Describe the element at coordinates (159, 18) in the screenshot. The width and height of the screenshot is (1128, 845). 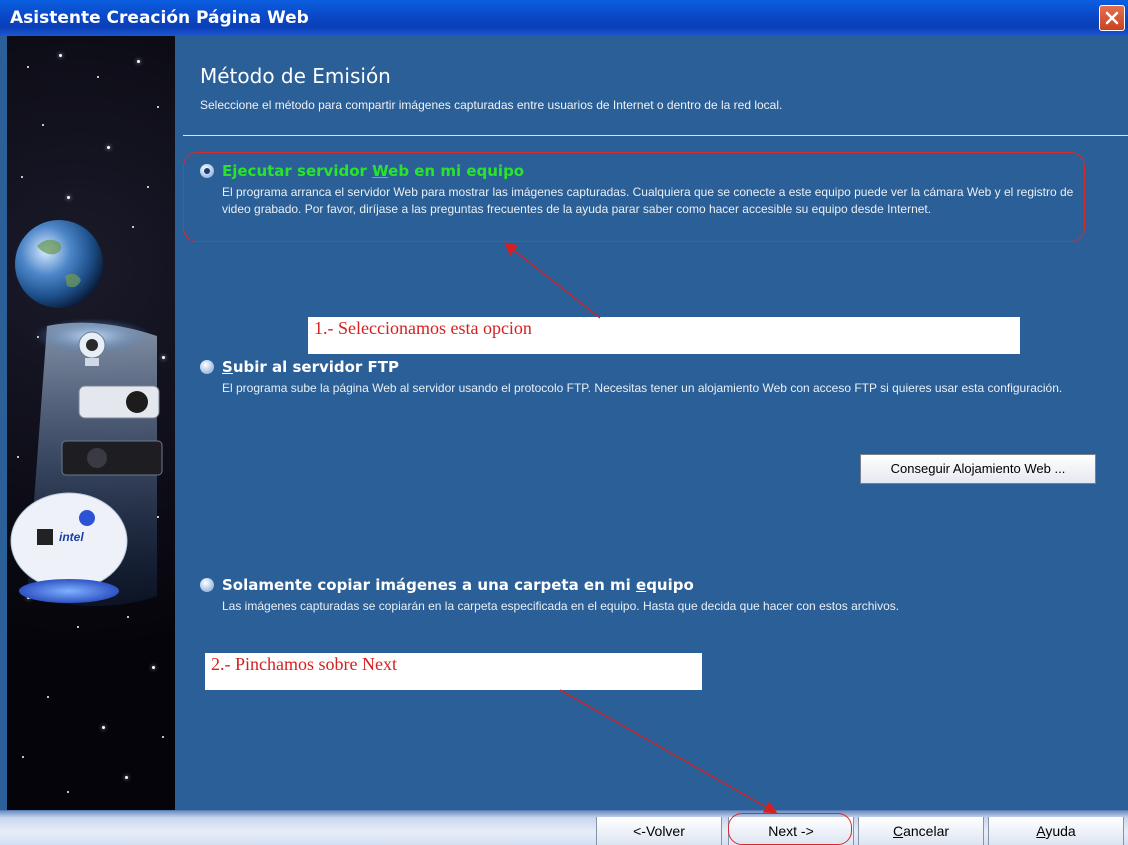
I see `window-title: Asistente Creación Página Web` at that location.